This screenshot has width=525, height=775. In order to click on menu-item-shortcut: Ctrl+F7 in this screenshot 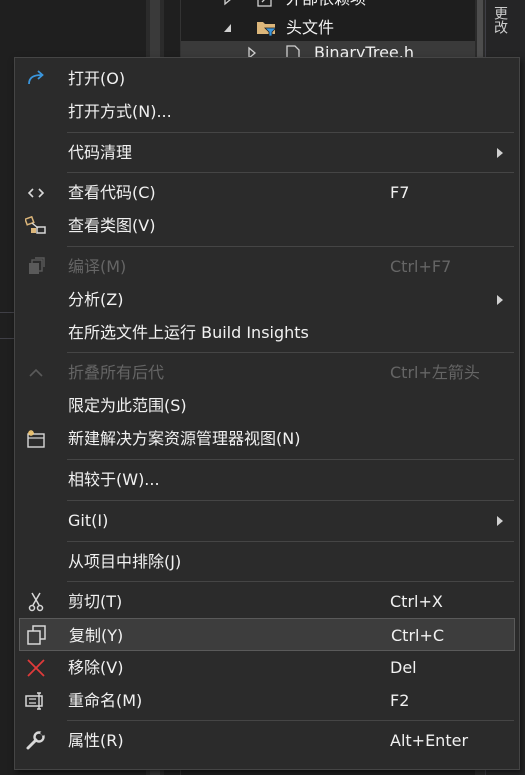, I will do `click(421, 266)`.